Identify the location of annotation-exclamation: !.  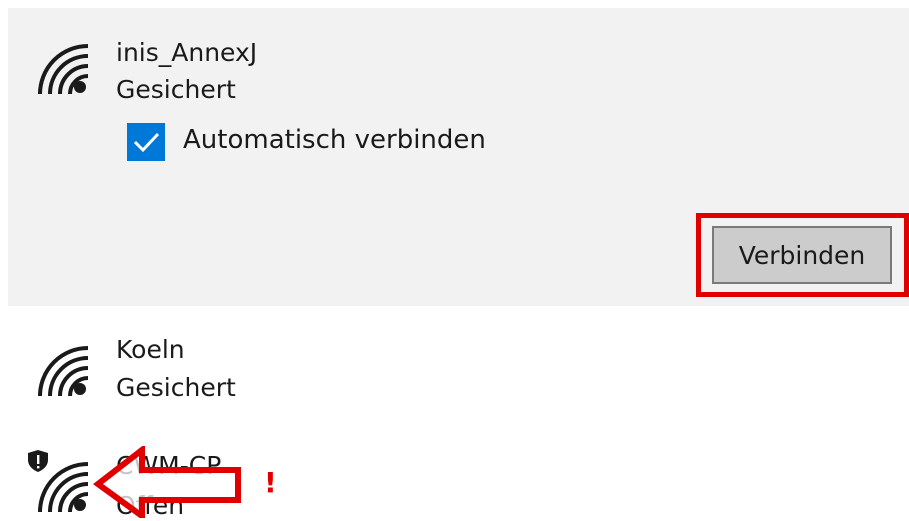
(270, 482).